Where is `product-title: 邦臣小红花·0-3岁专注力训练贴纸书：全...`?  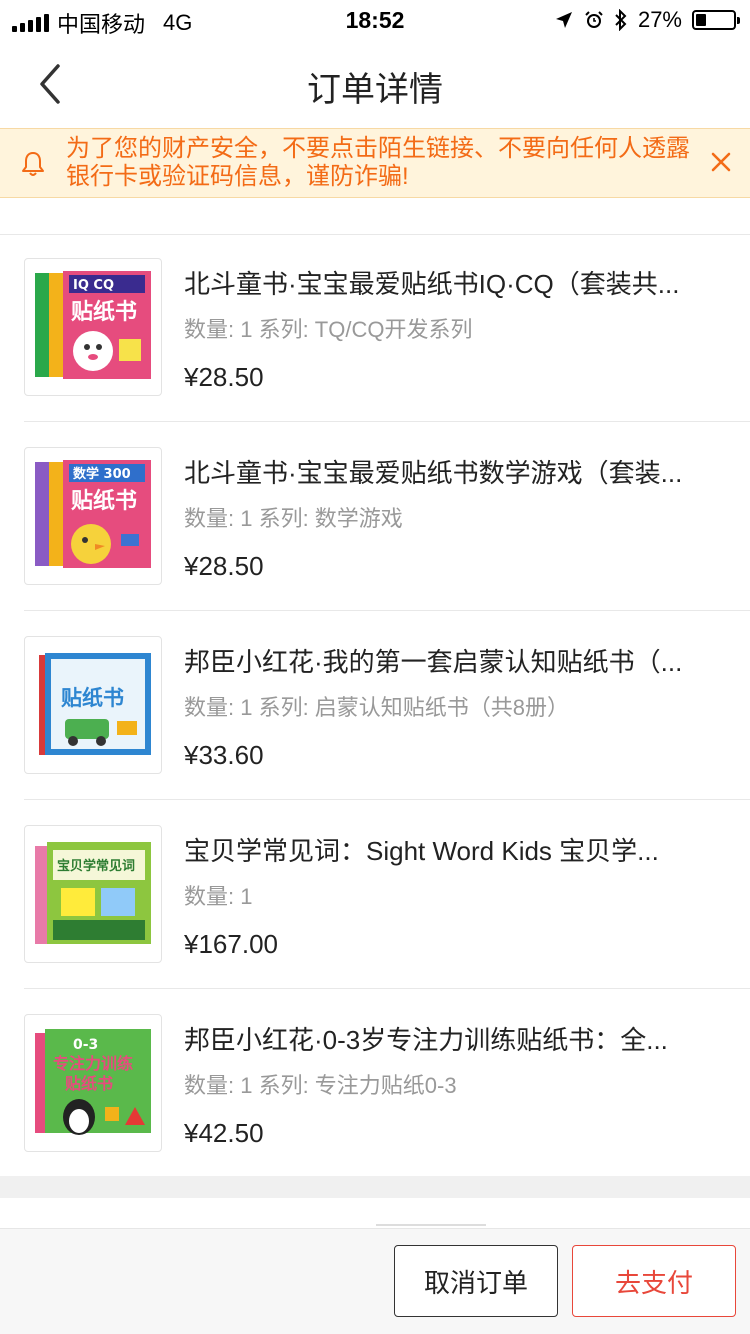 product-title: 邦臣小红花·0-3岁专注力训练贴纸书：全... is located at coordinates (460, 1038).